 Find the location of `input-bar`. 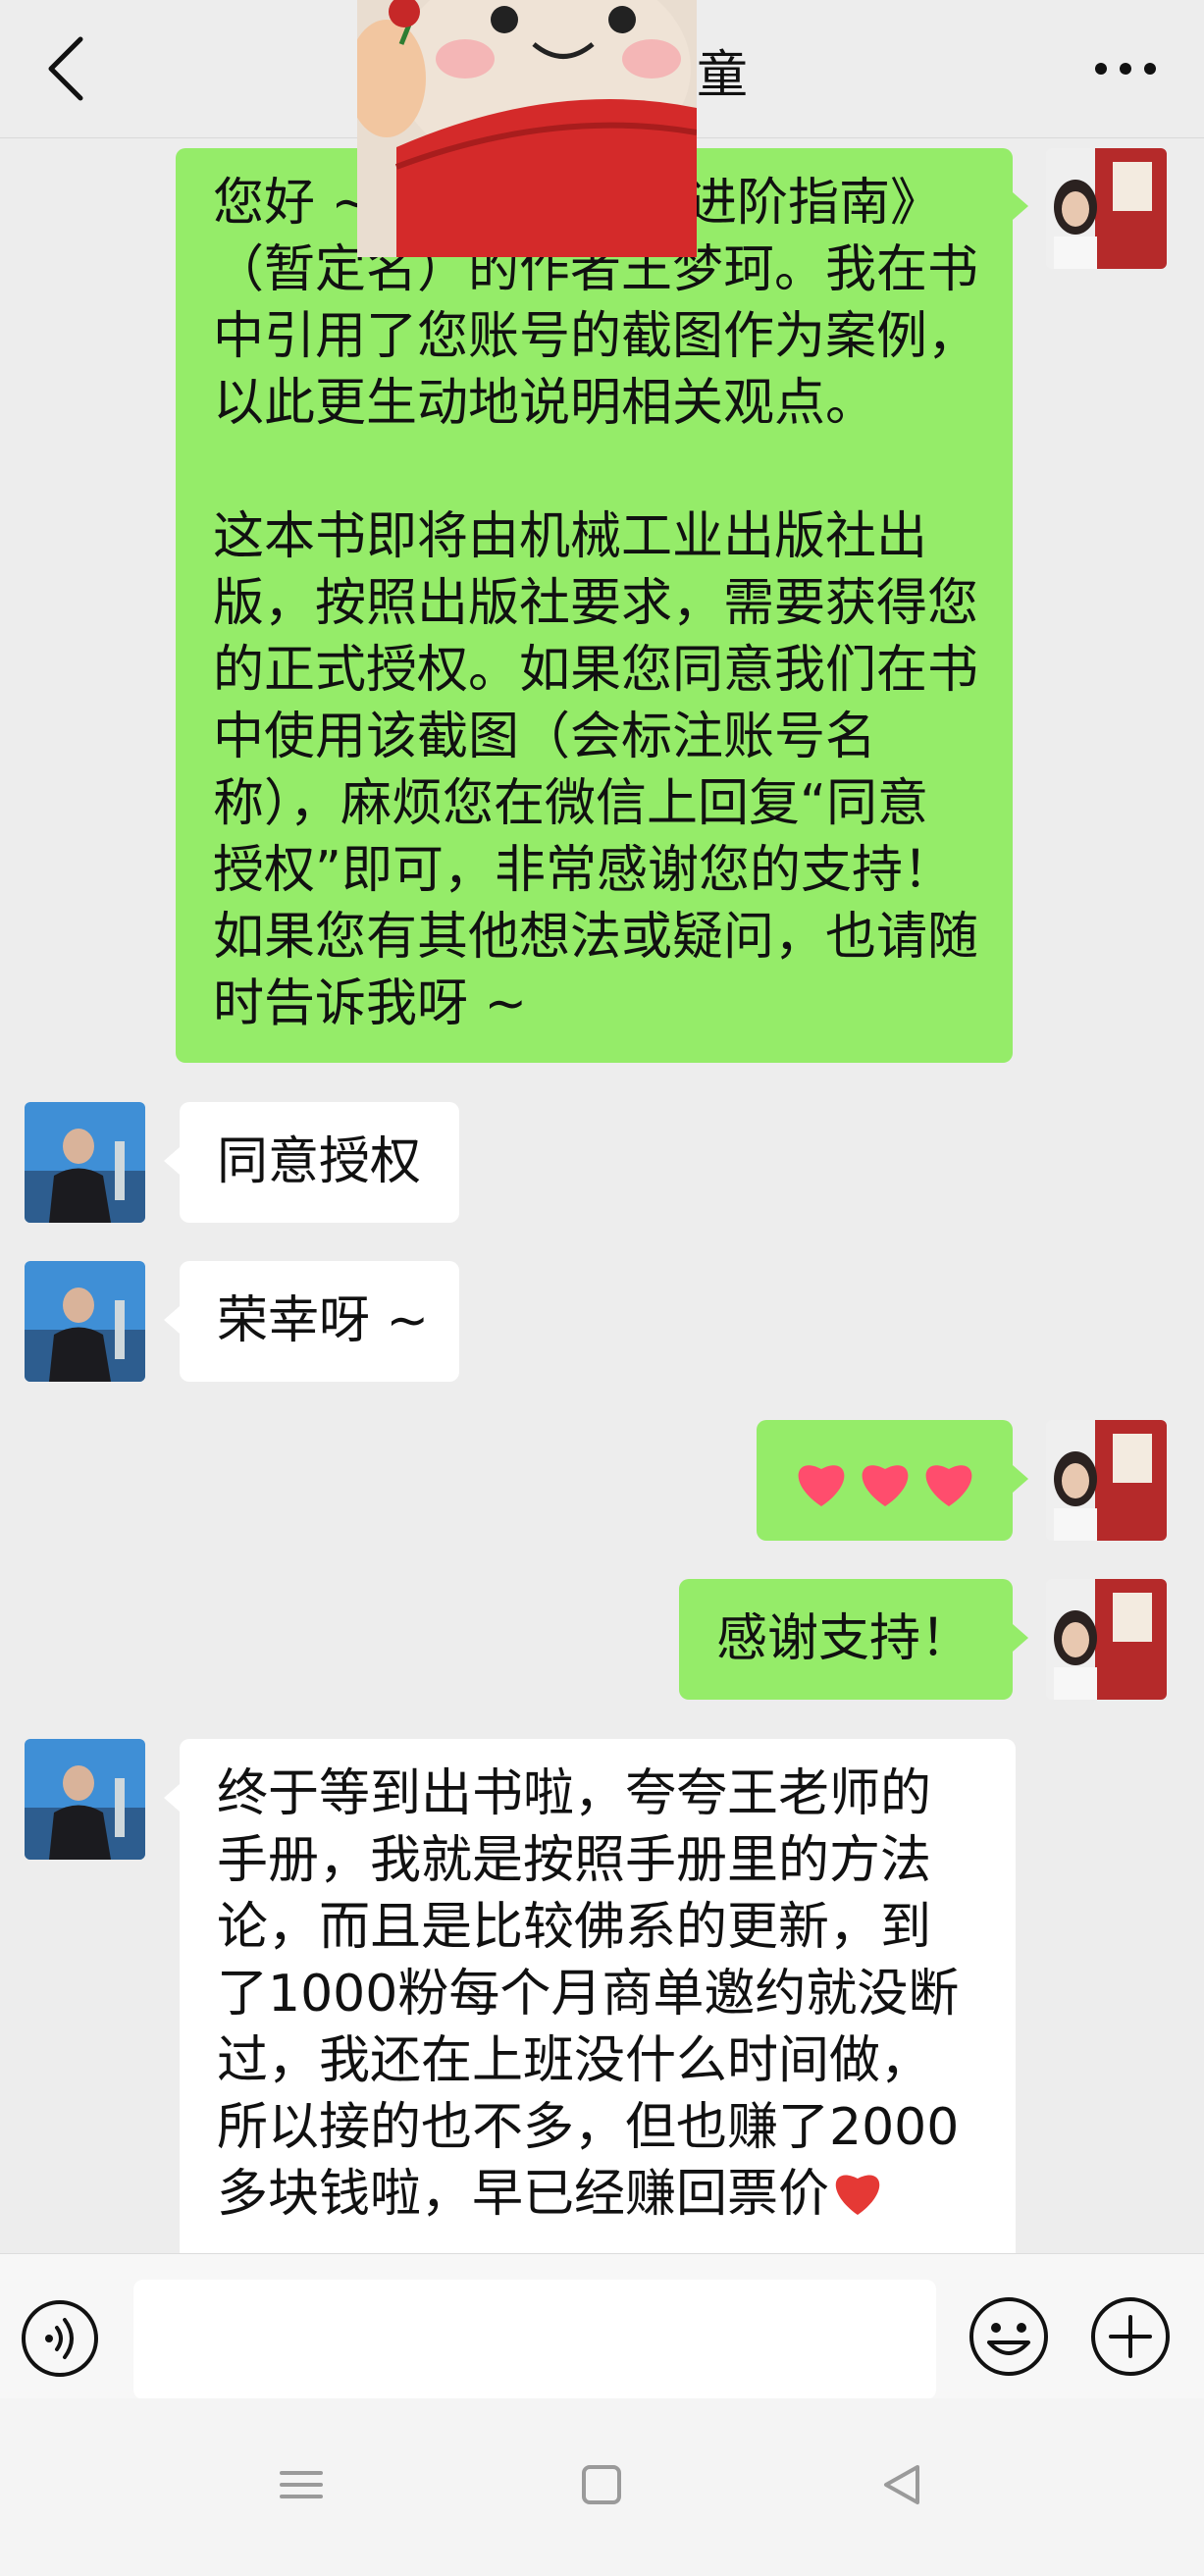

input-bar is located at coordinates (602, 2326).